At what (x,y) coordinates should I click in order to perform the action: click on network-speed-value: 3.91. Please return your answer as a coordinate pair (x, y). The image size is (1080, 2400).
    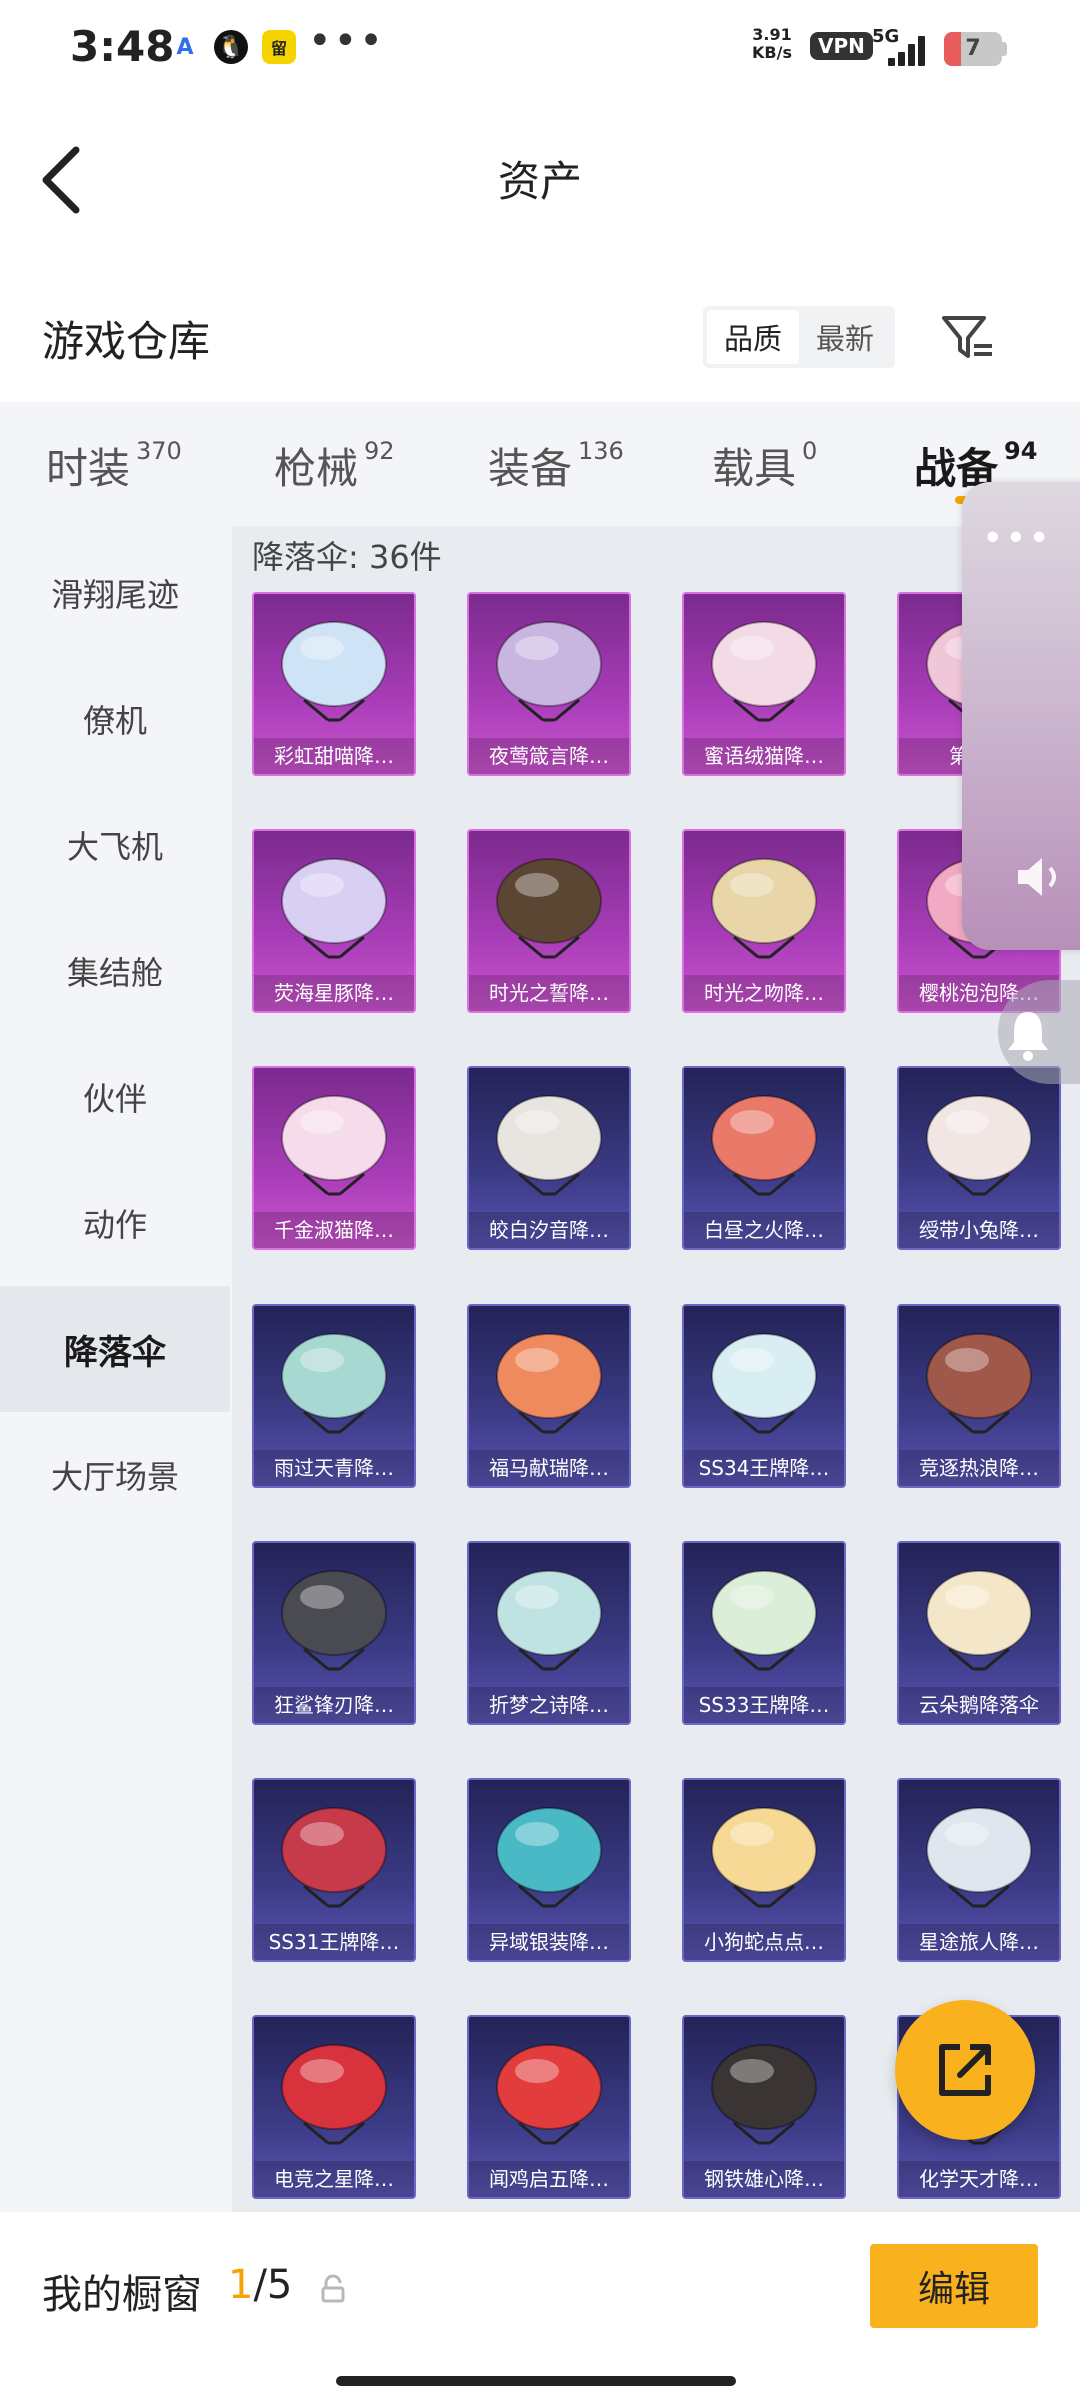
    Looking at the image, I should click on (772, 34).